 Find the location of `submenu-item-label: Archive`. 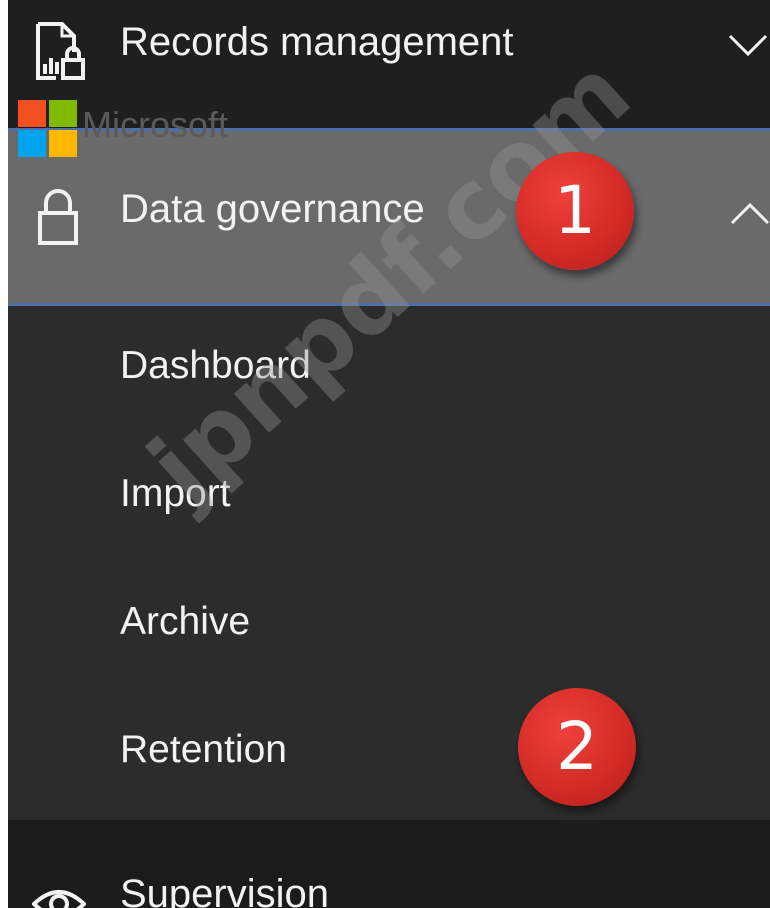

submenu-item-label: Archive is located at coordinates (185, 621).